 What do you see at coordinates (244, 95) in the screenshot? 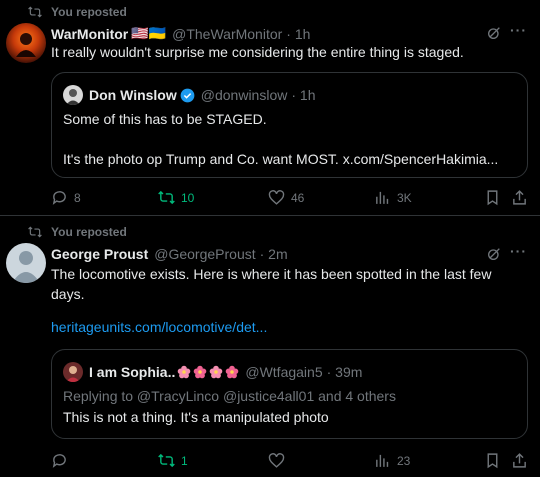
I see `quote-author-handle: @donwinslow` at bounding box center [244, 95].